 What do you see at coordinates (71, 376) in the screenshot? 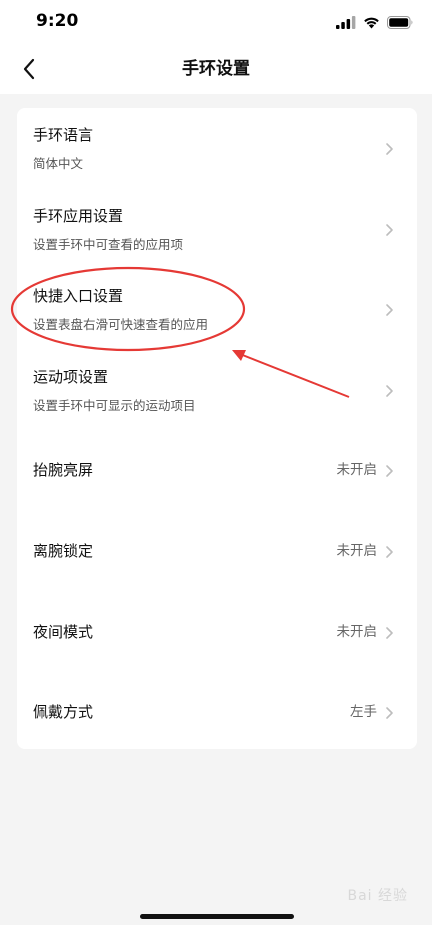
I see `row-title: 运动项设置` at bounding box center [71, 376].